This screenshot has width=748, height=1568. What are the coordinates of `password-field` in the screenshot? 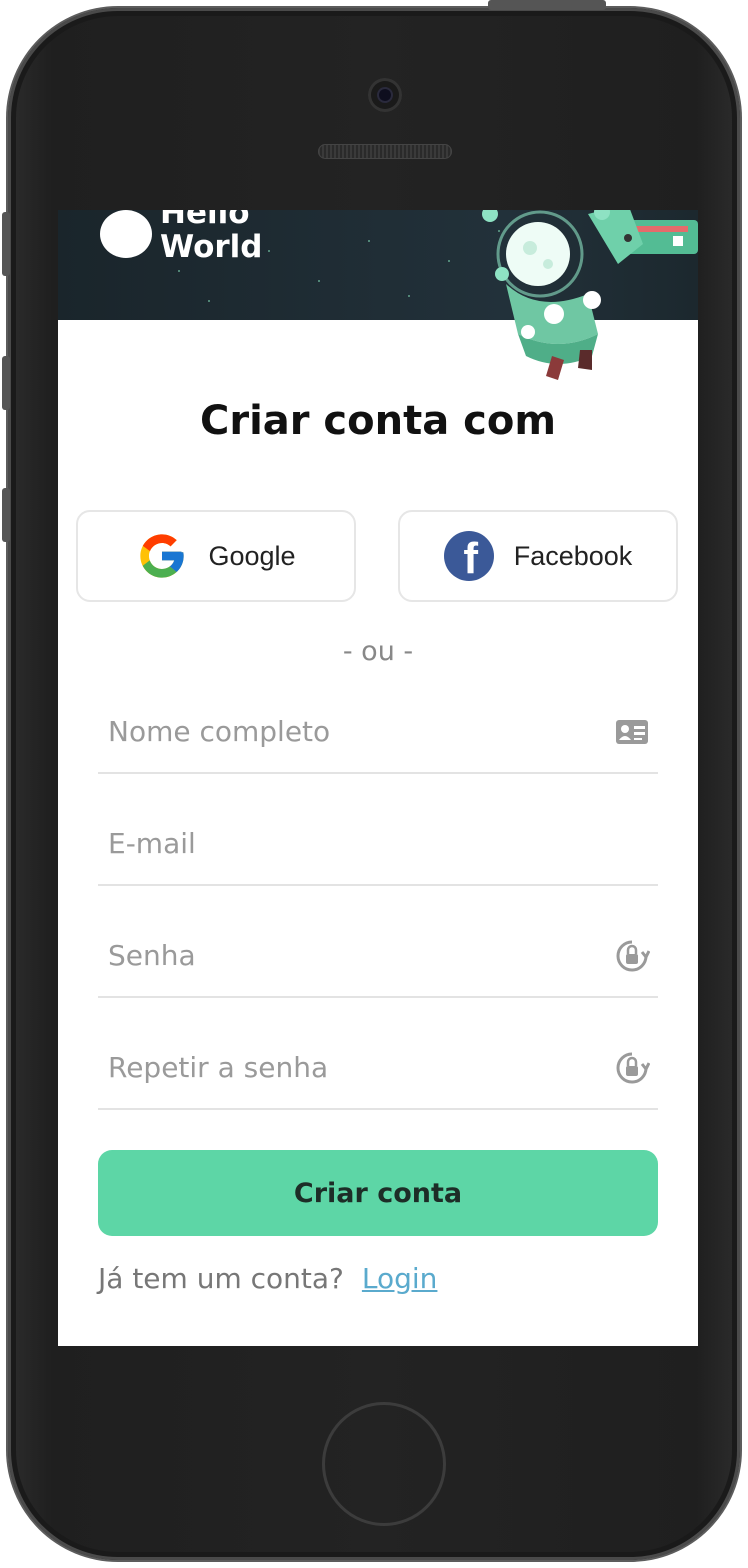 It's located at (378, 961).